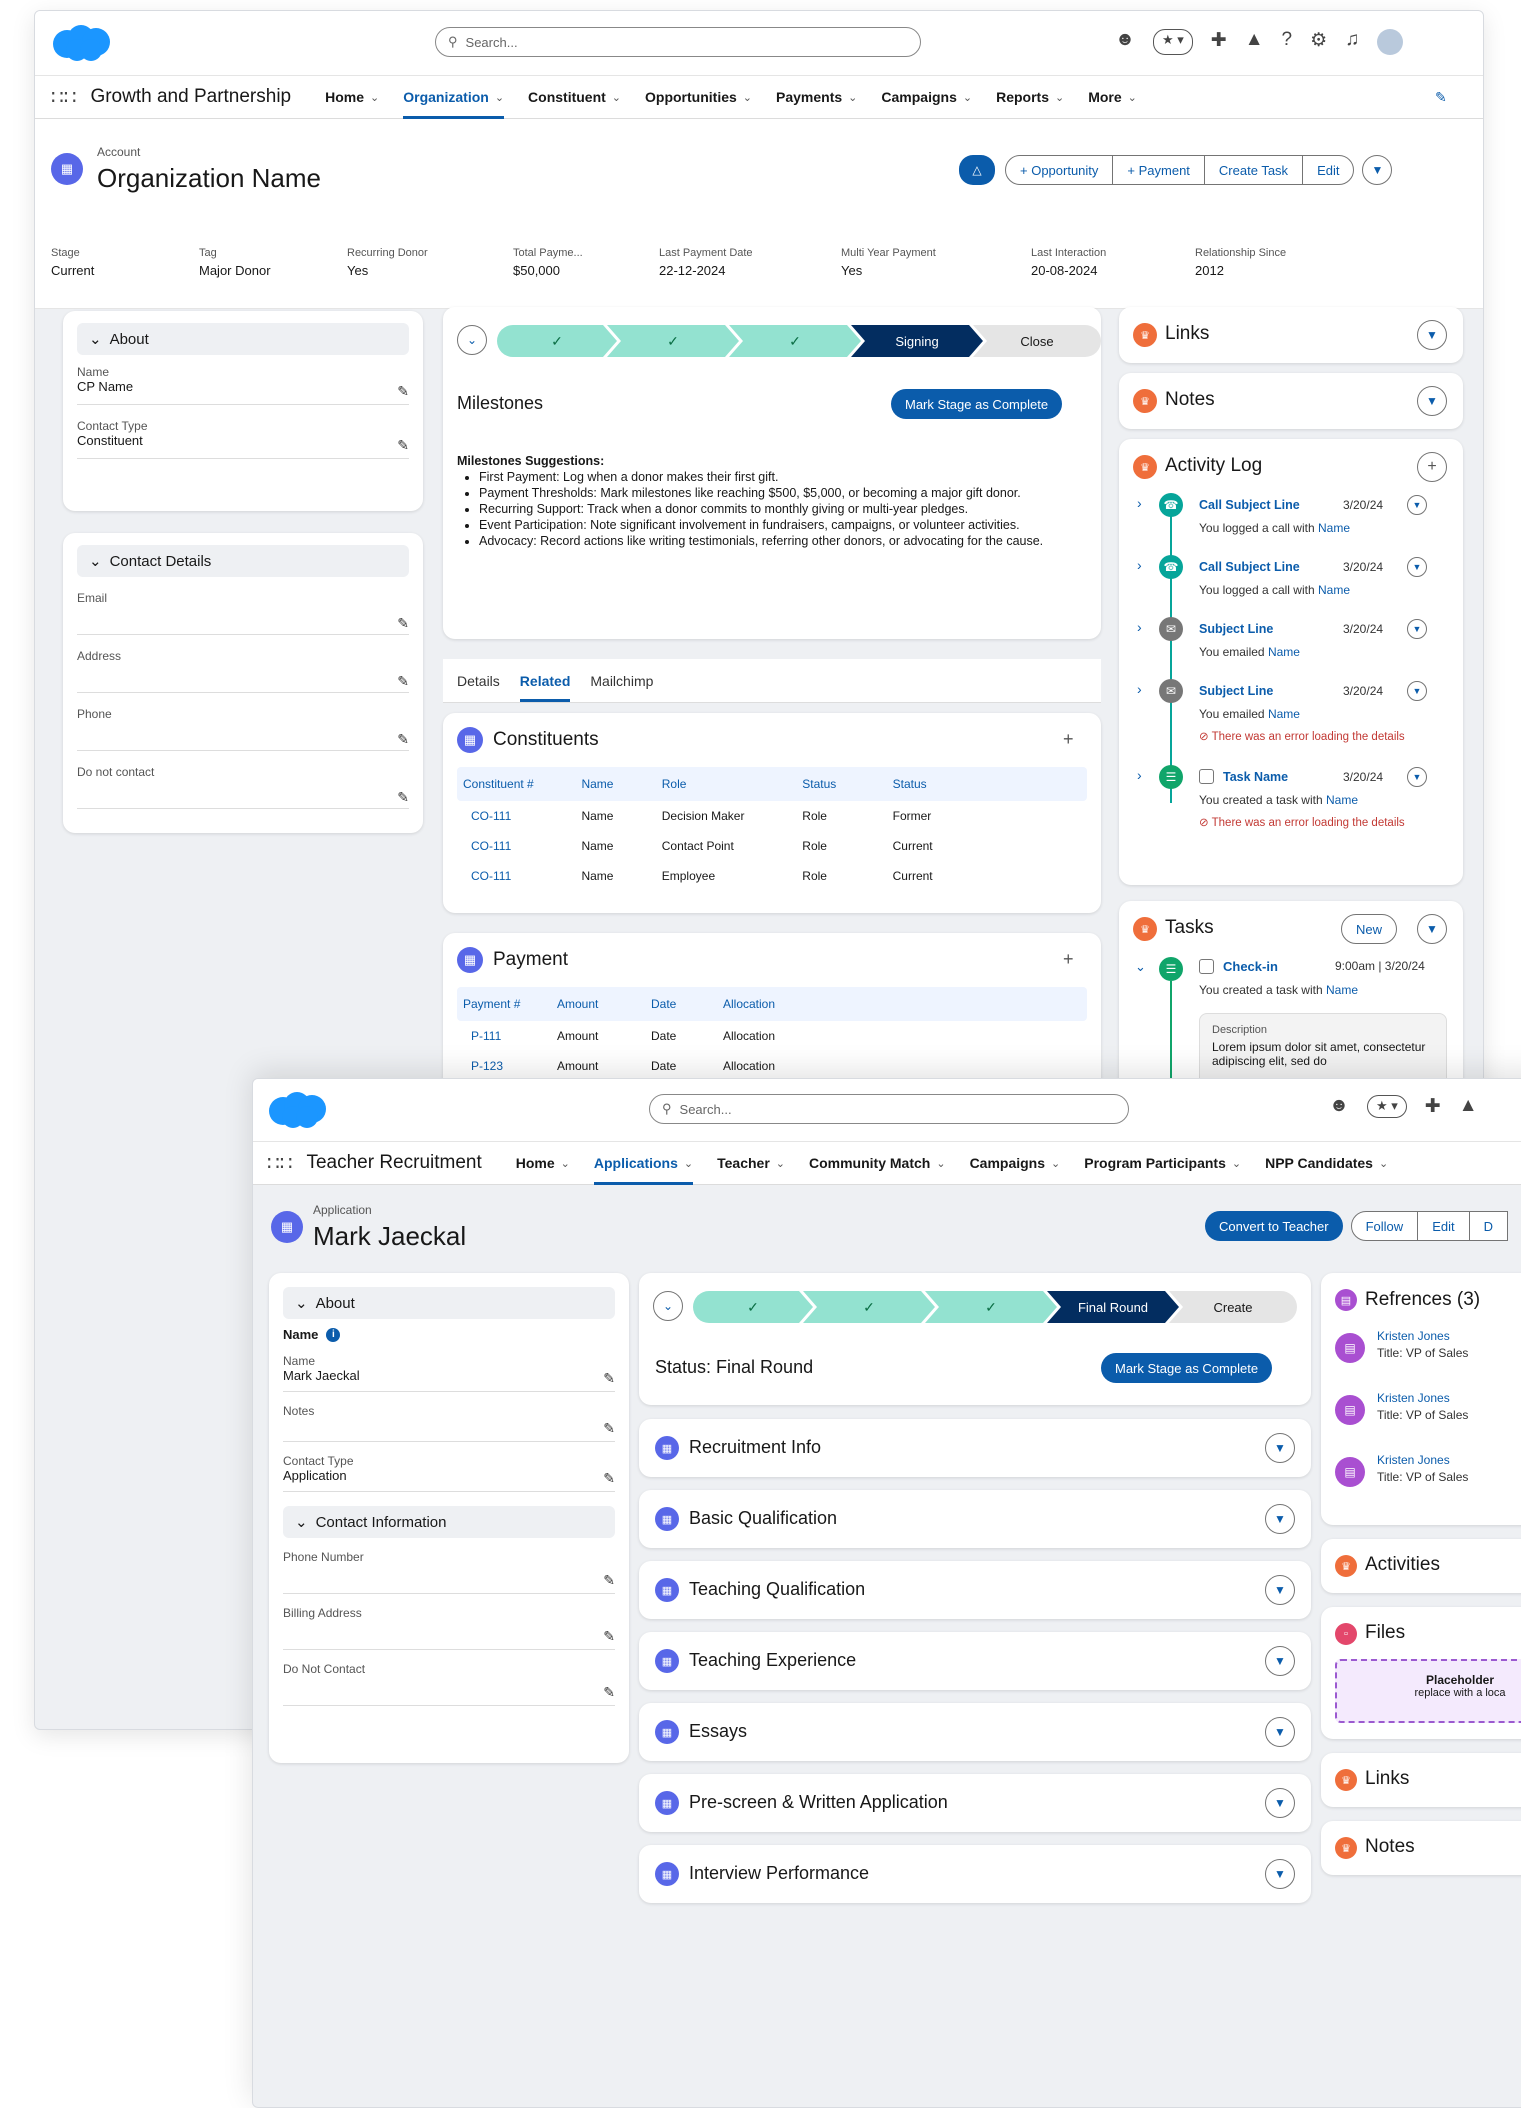 The height and width of the screenshot is (2108, 1521). I want to click on column-header: Payment #, so click(510, 1004).